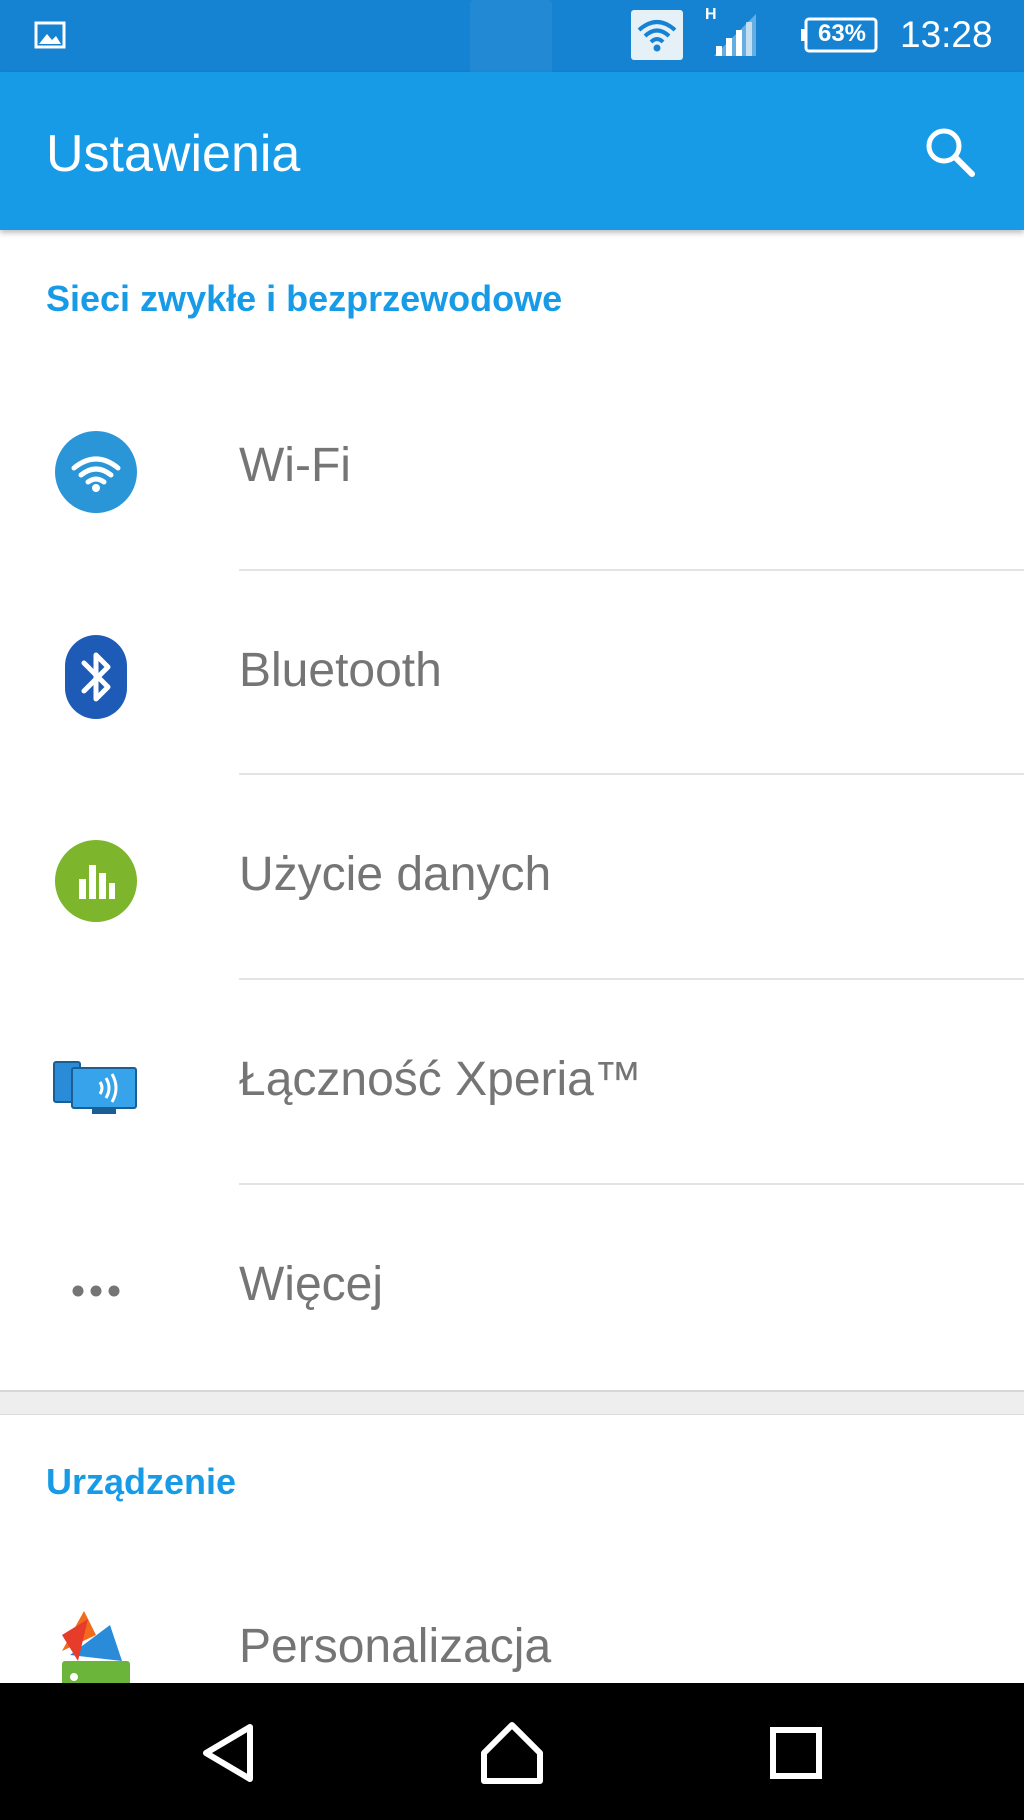  I want to click on section-separator, so click(512, 1402).